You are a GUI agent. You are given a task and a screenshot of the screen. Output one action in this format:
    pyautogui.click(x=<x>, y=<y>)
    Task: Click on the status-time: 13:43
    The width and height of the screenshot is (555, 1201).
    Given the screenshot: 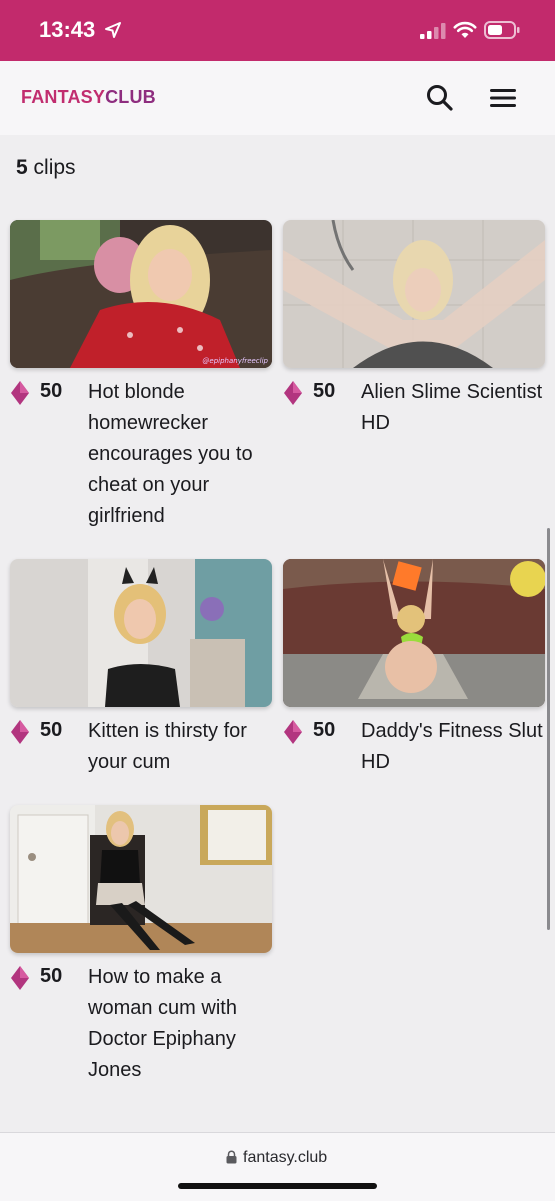 What is the action you would take?
    pyautogui.click(x=67, y=29)
    